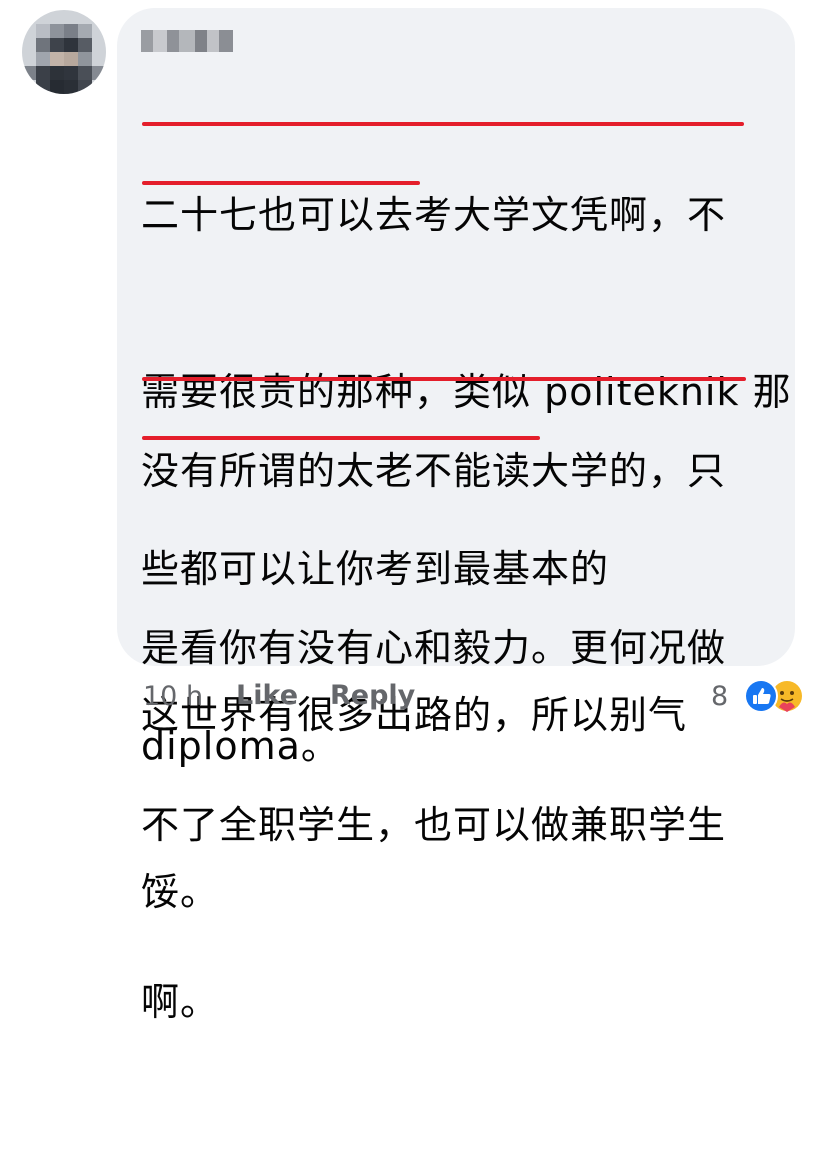  I want to click on reactions-summary, so click(776, 696).